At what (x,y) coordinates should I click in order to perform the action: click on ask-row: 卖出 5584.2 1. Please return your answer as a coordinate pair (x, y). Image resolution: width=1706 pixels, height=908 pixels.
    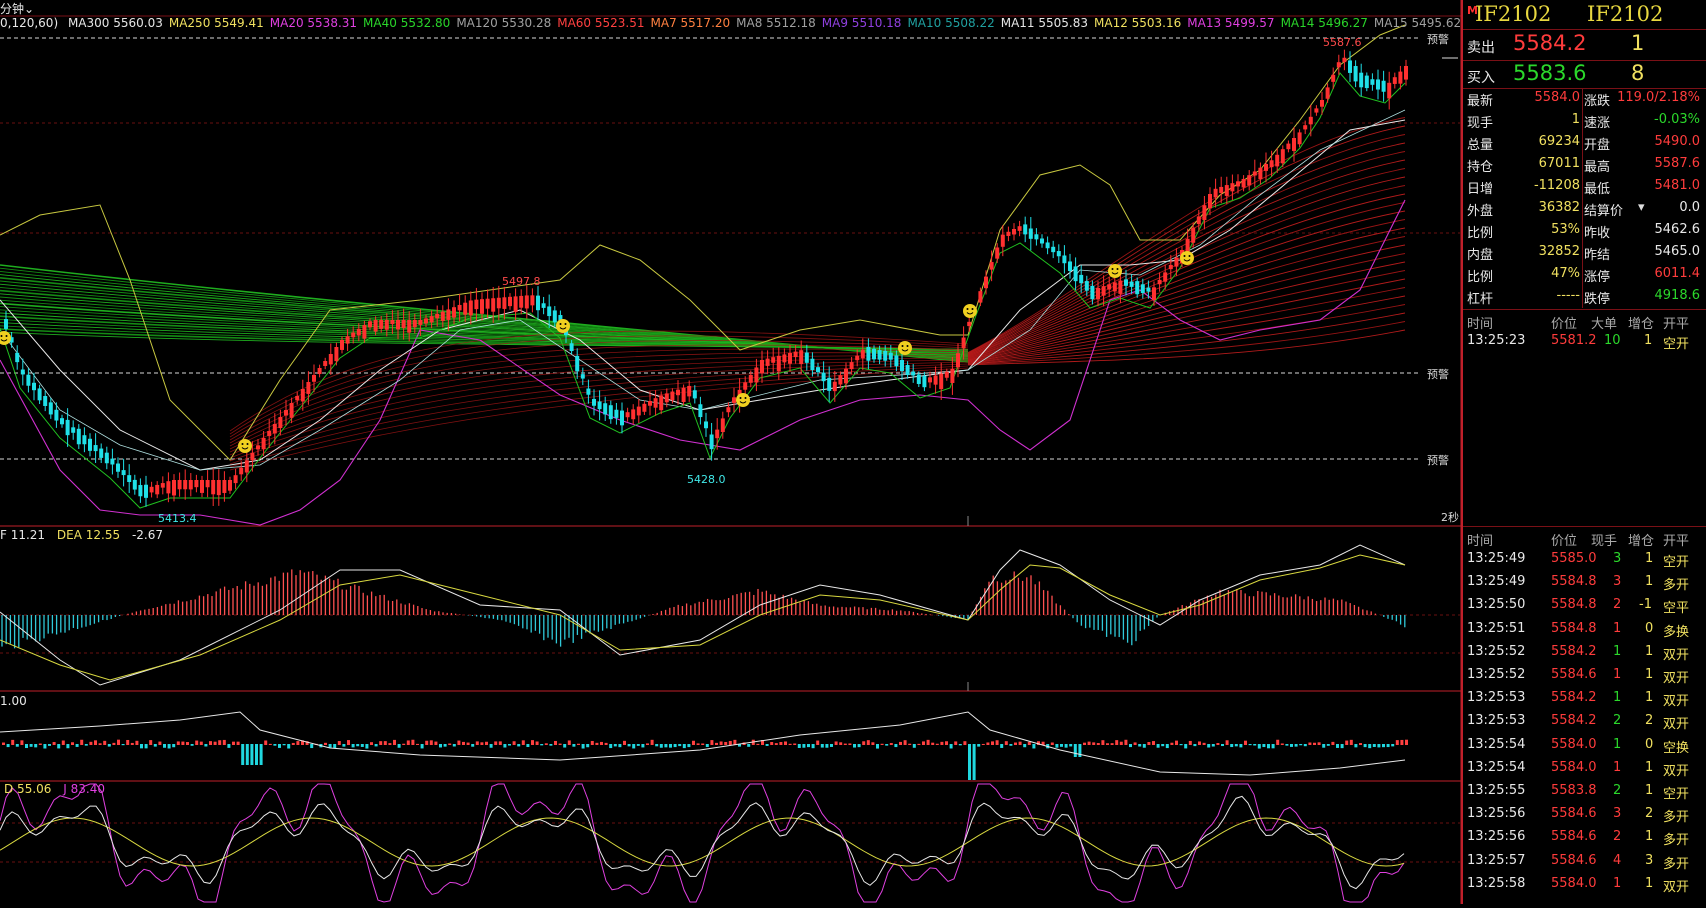
    Looking at the image, I should click on (1584, 46).